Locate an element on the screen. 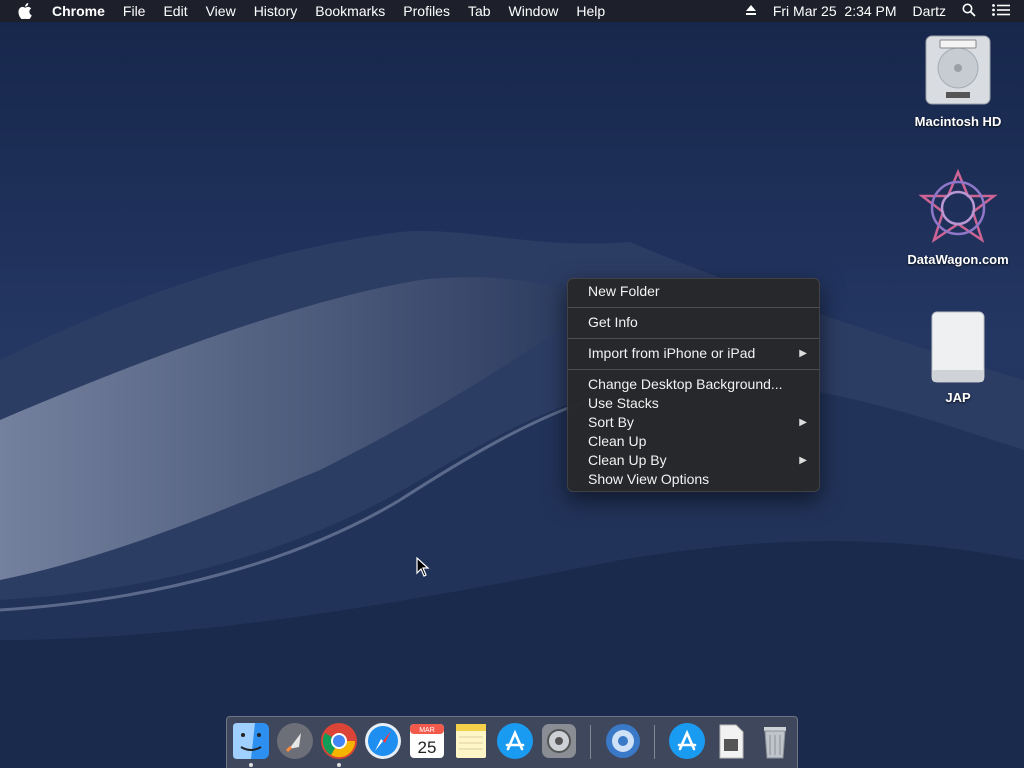 The width and height of the screenshot is (1024, 768). hard-drive-icon is located at coordinates (958, 70).